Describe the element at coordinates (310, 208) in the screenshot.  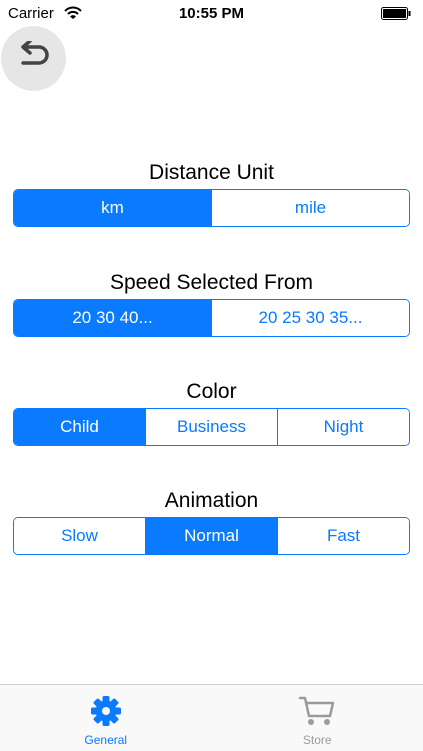
I see `segment-mile: mile` at that location.